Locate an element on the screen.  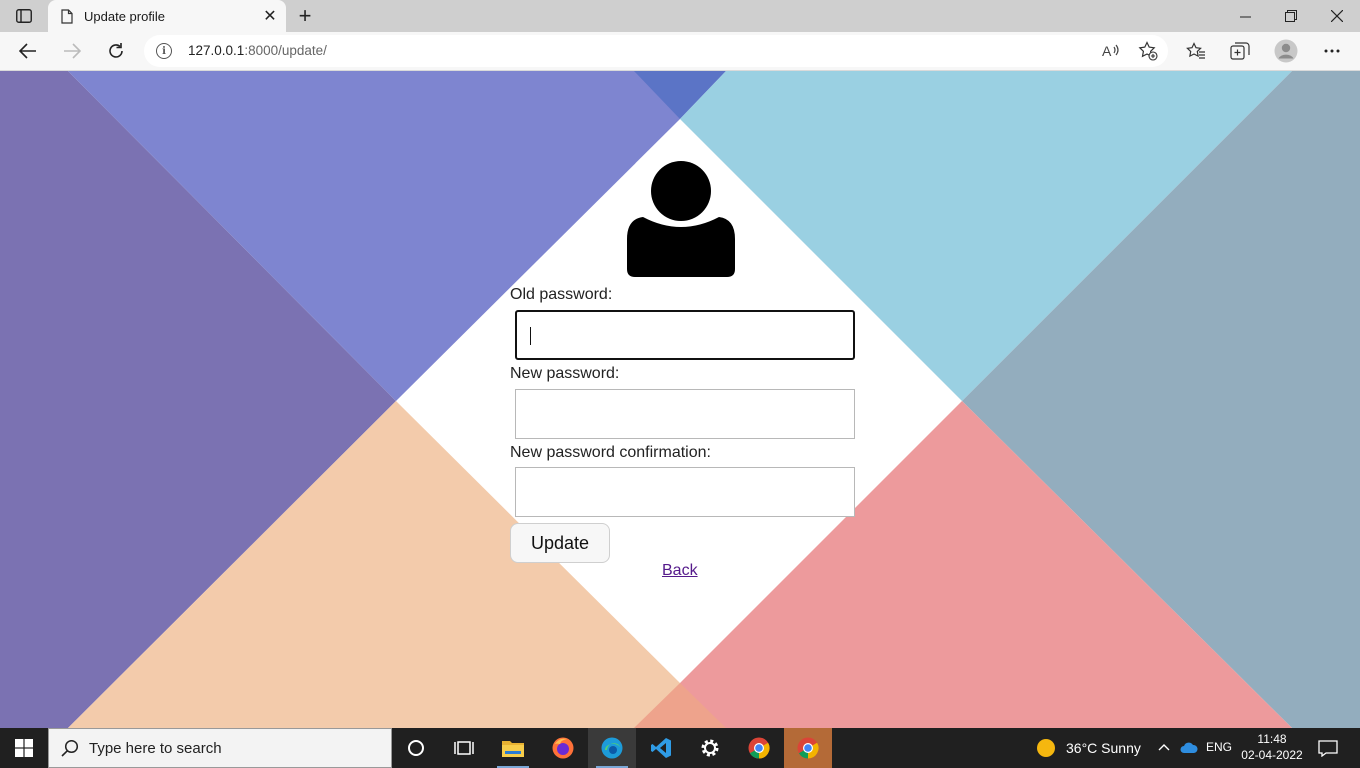
url-text: 127.0.0.1:8000/update/ is located at coordinates (257, 50).